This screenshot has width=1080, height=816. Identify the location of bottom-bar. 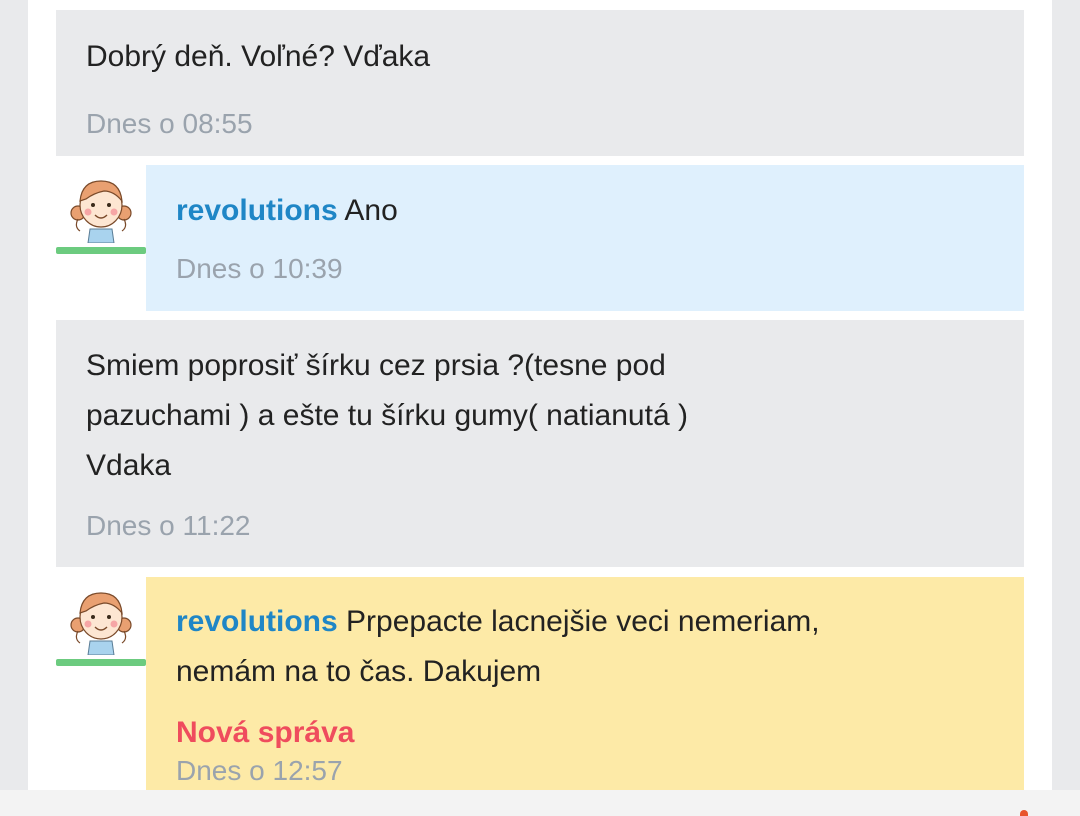
(540, 803).